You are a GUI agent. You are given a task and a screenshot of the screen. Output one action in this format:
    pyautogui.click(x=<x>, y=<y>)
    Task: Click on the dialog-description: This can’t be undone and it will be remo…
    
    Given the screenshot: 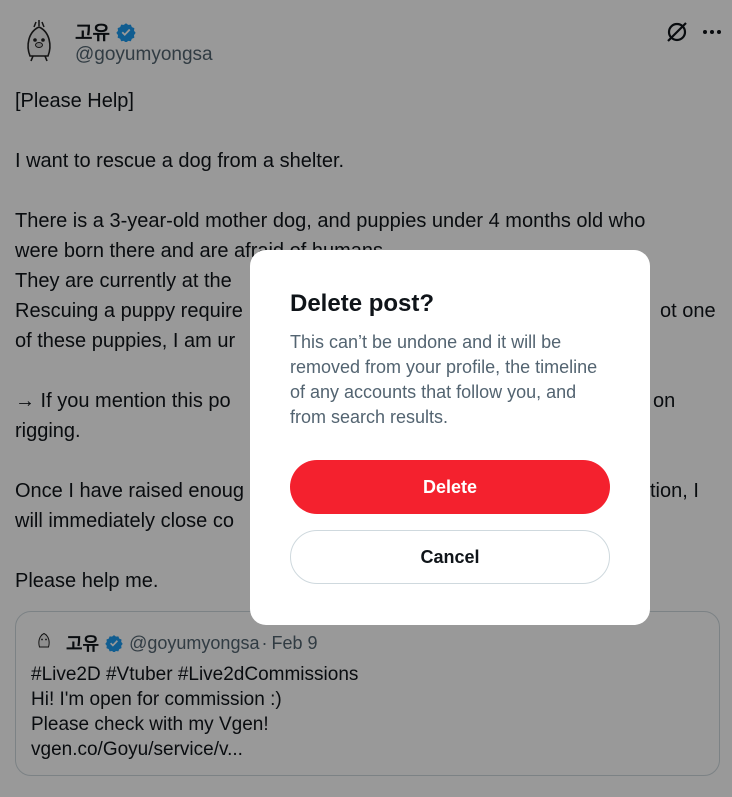 What is the action you would take?
    pyautogui.click(x=444, y=379)
    